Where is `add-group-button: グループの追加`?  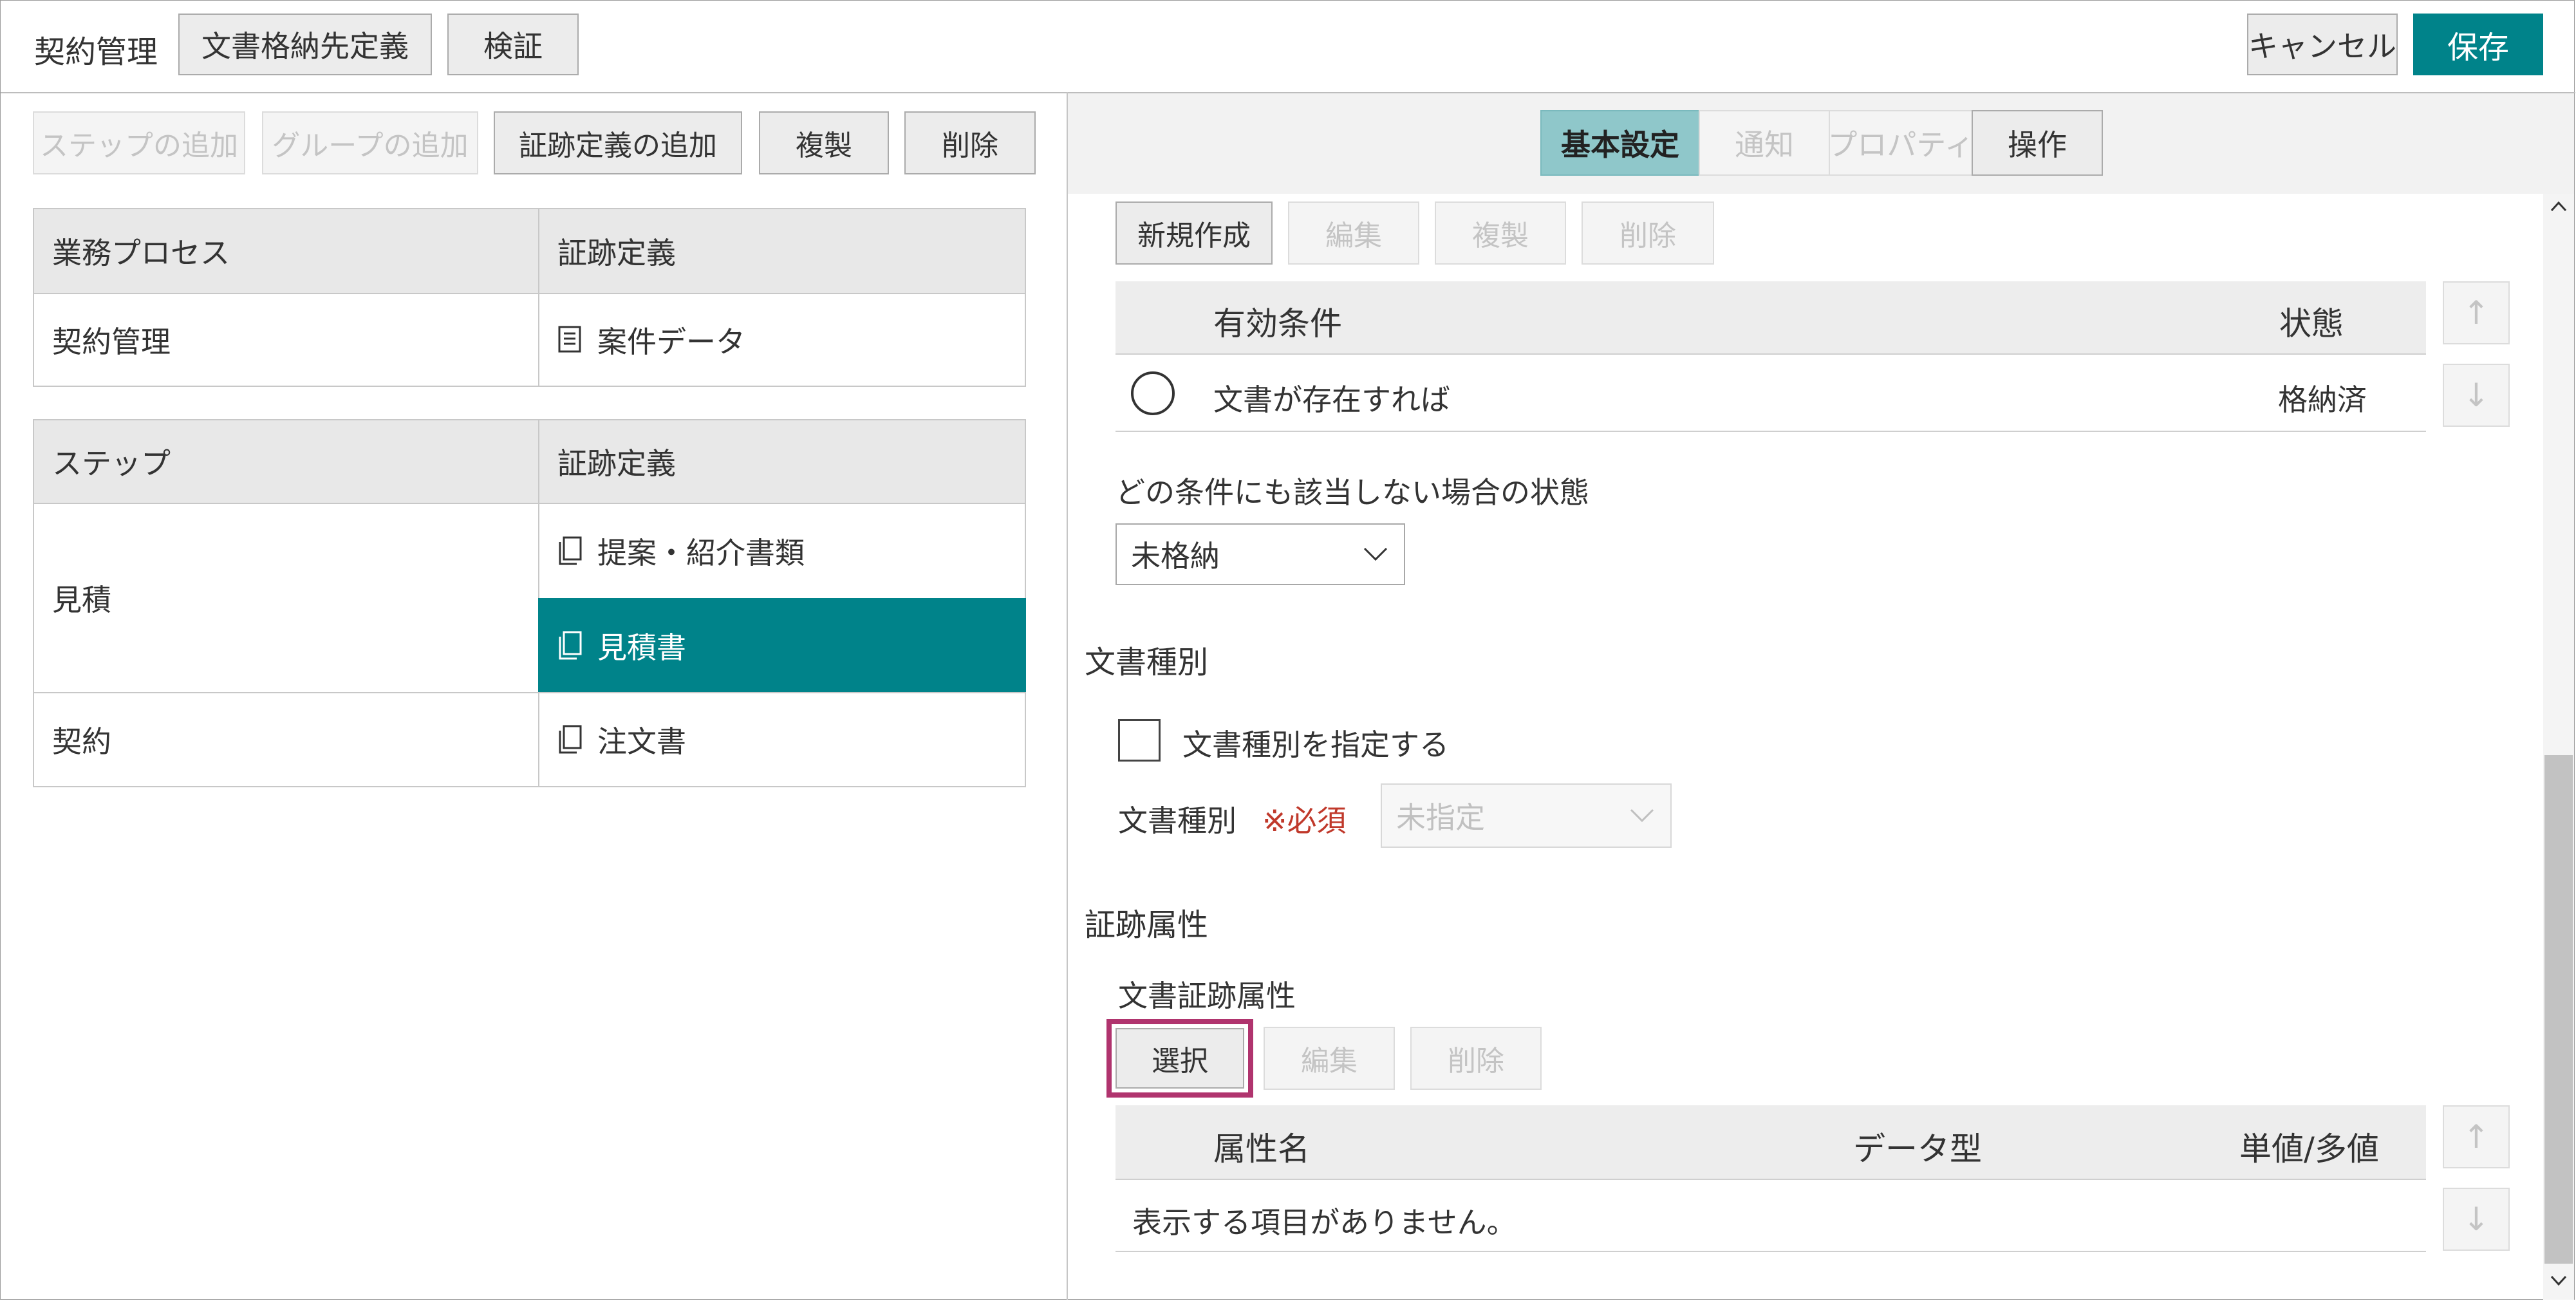
add-group-button: グループの追加 is located at coordinates (370, 142).